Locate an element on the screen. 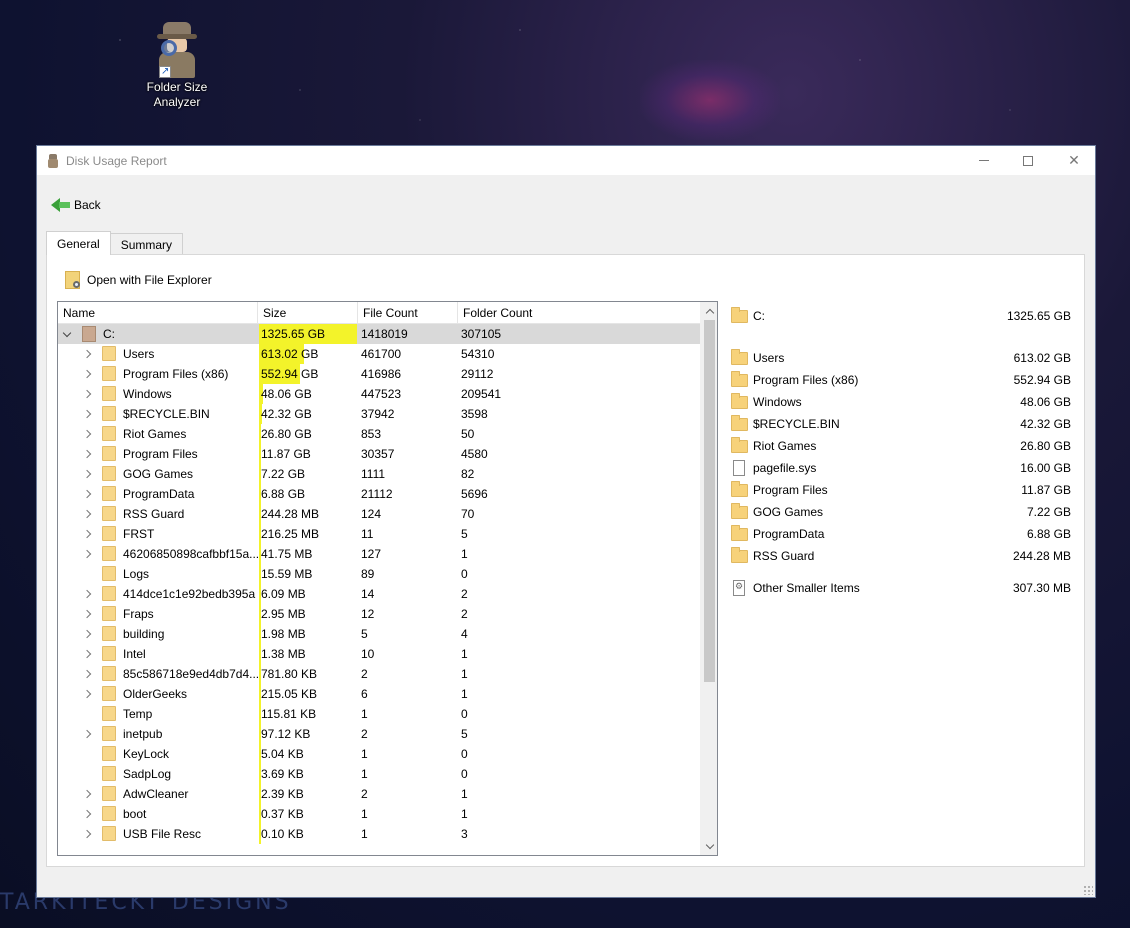 Image resolution: width=1130 pixels, height=928 pixels. tree-row: Program Files 11.87 GB 30357 4580 is located at coordinates (387, 454).